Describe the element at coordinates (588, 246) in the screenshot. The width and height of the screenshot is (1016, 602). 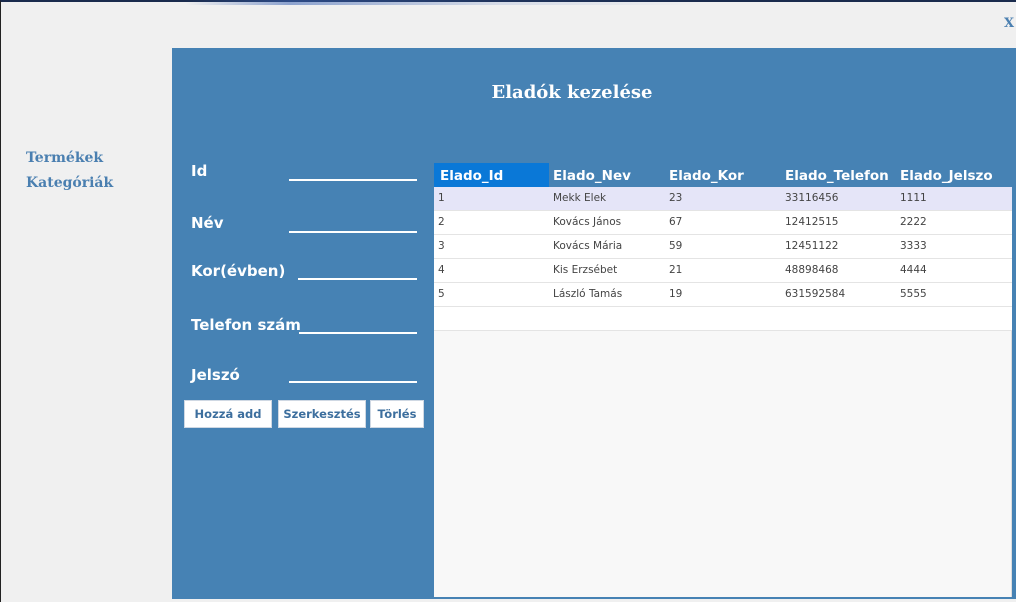
I see `cell-name: Kovács Mária` at that location.